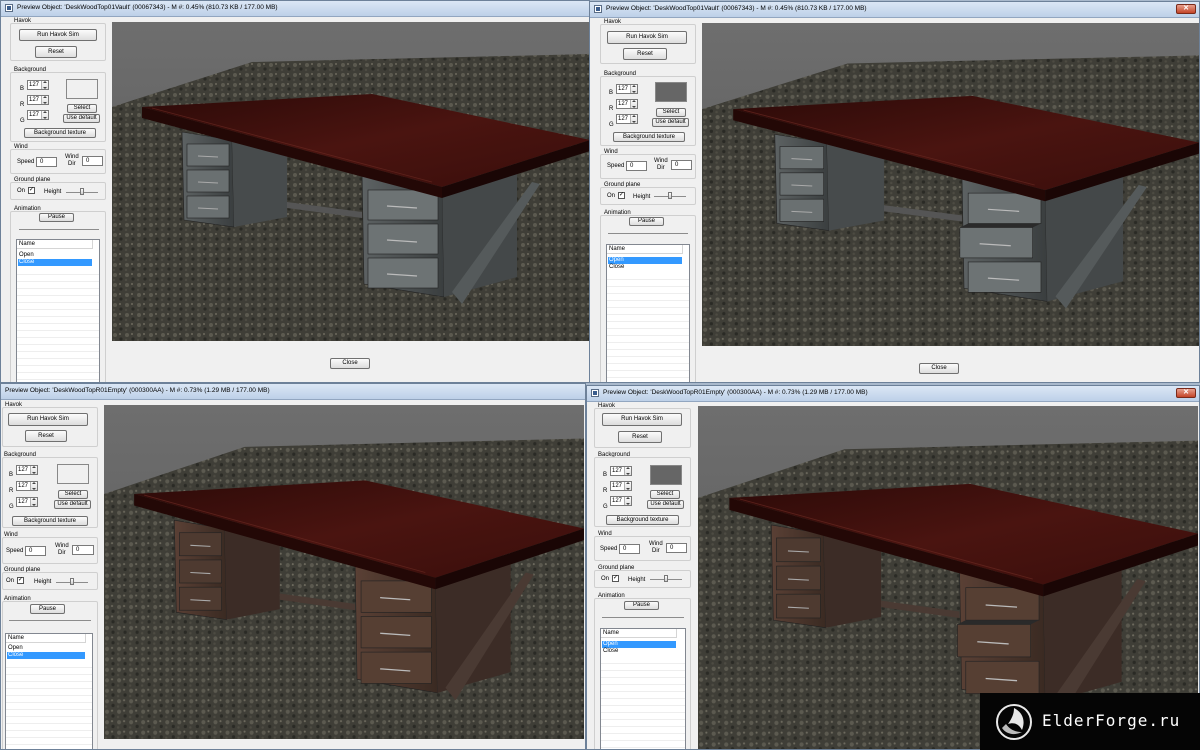  Describe the element at coordinates (661, 168) in the screenshot. I see `wind-dir-label-2: Dir` at that location.